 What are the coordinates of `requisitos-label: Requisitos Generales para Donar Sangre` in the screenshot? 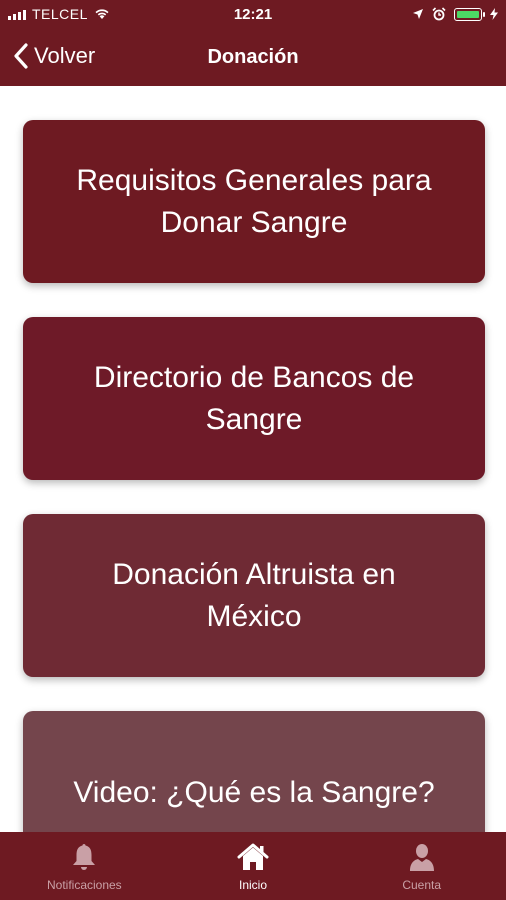 It's located at (254, 201).